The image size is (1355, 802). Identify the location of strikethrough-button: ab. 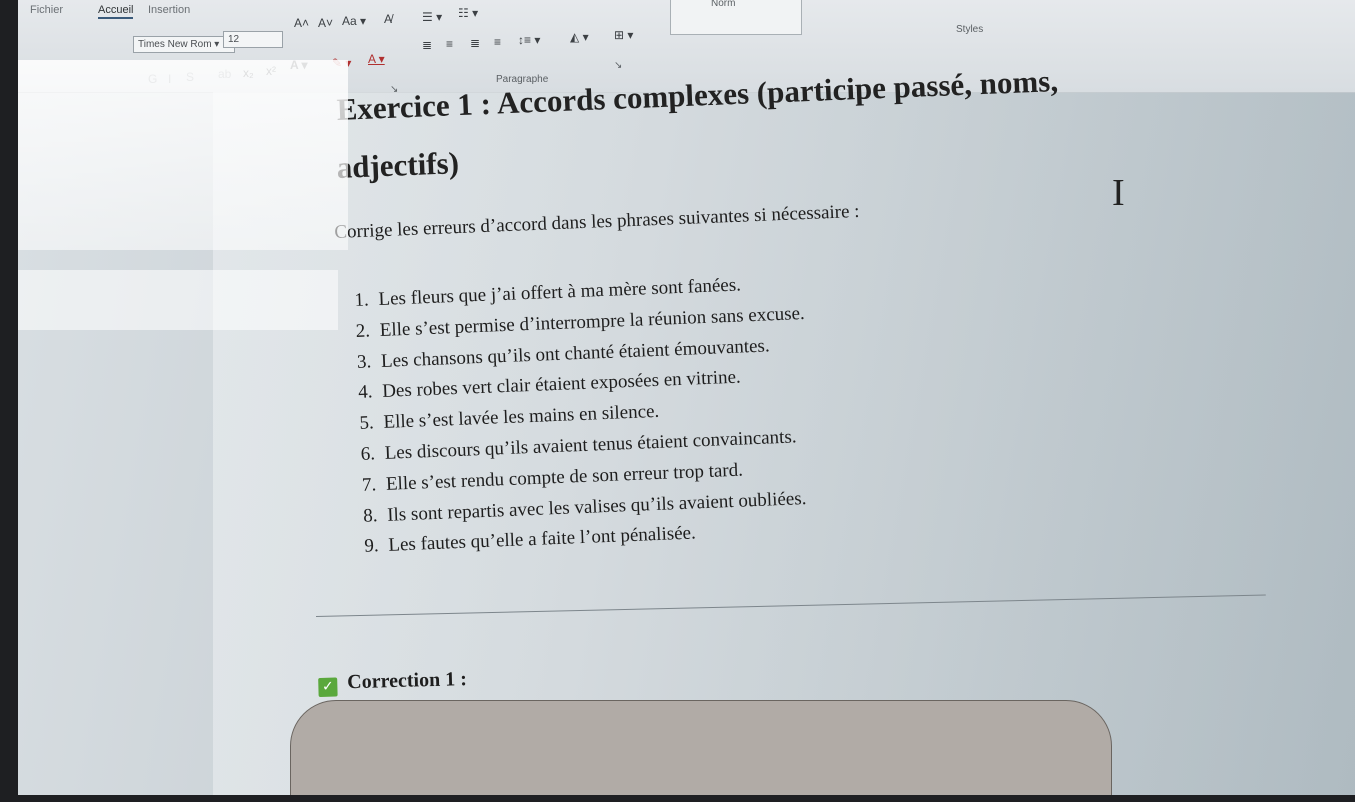
(224, 74).